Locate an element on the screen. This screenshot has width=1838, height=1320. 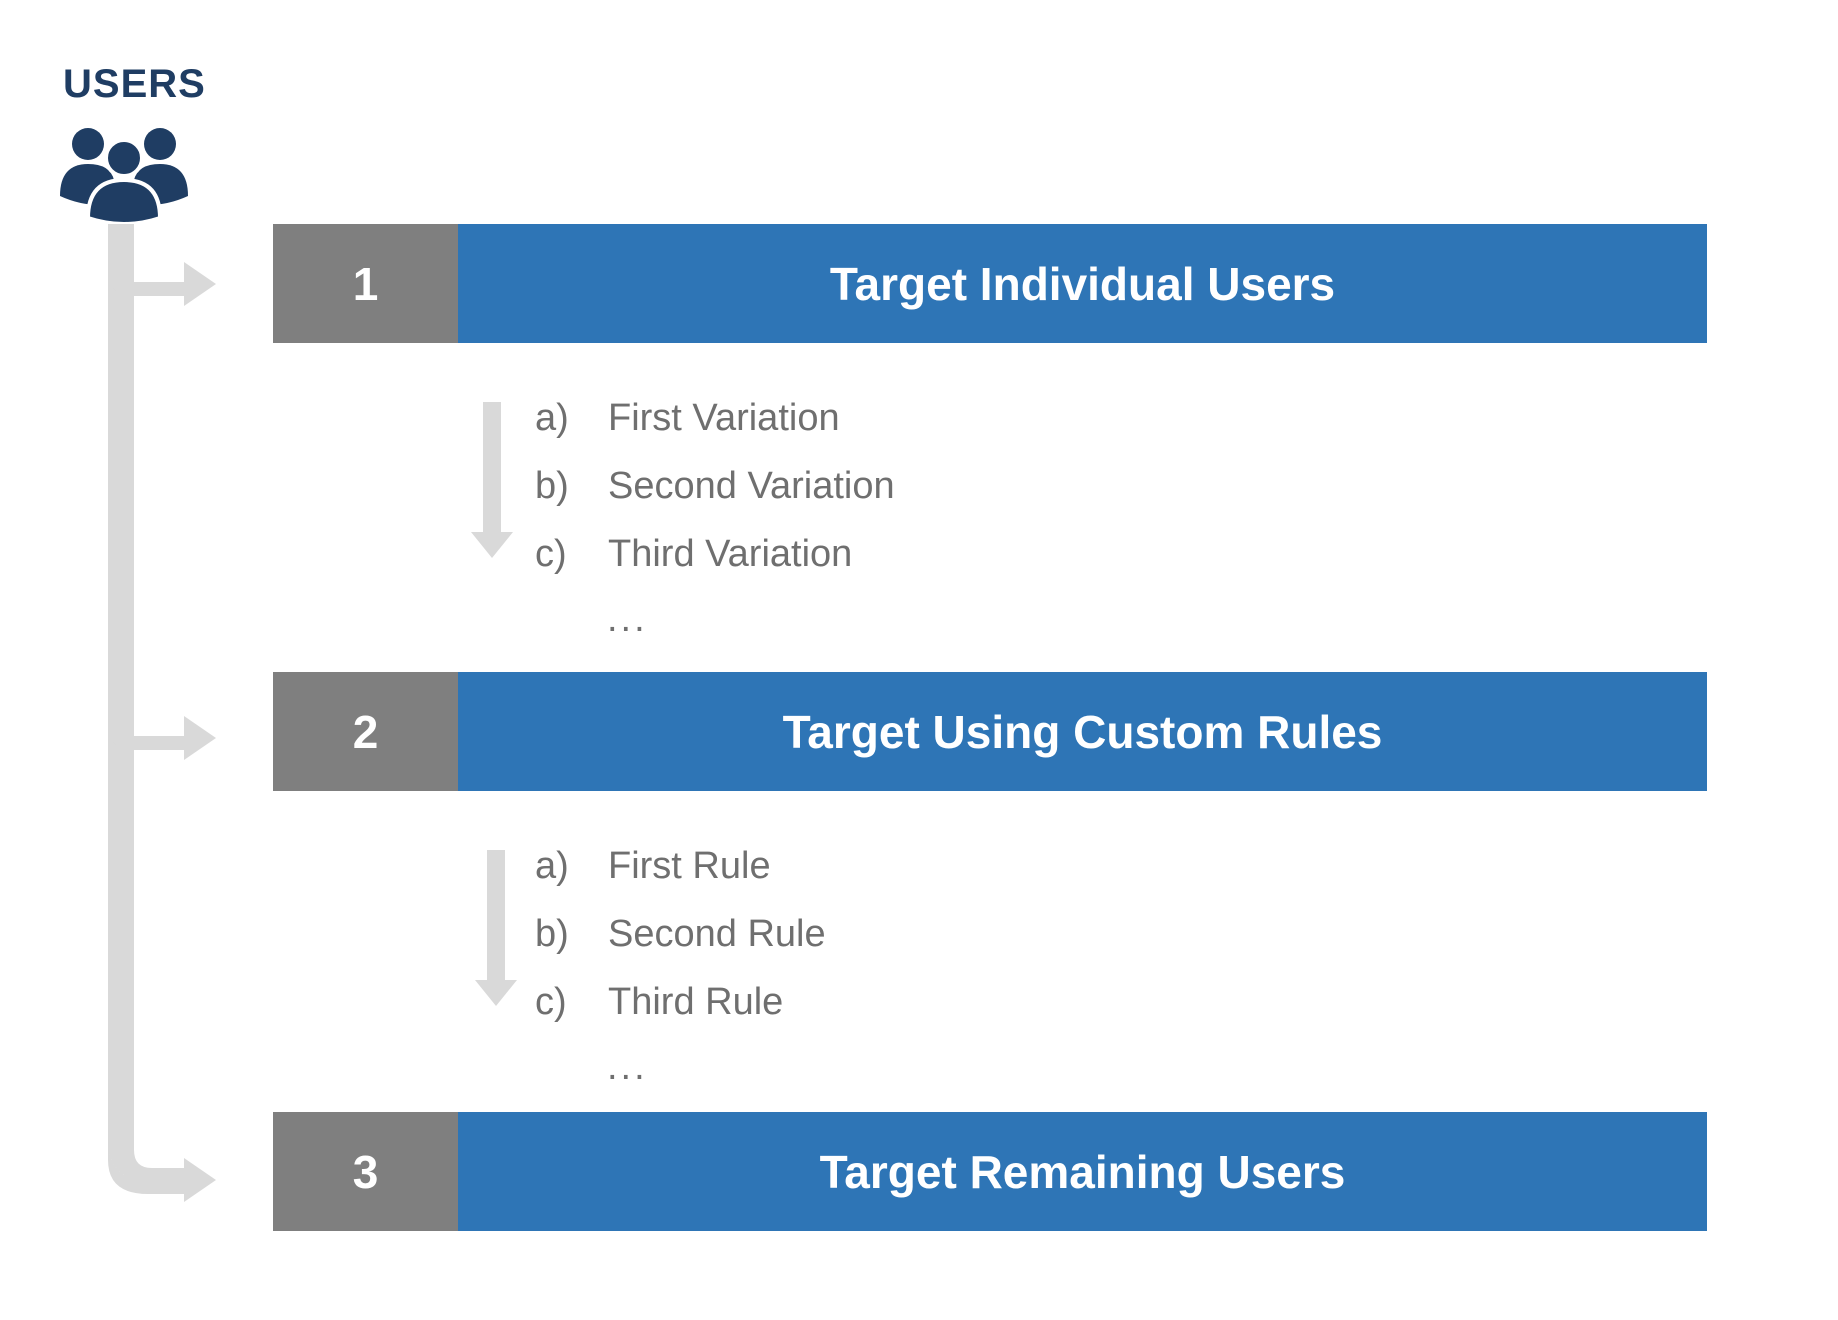
step-title: Target Using Custom Rules is located at coordinates (1082, 731).